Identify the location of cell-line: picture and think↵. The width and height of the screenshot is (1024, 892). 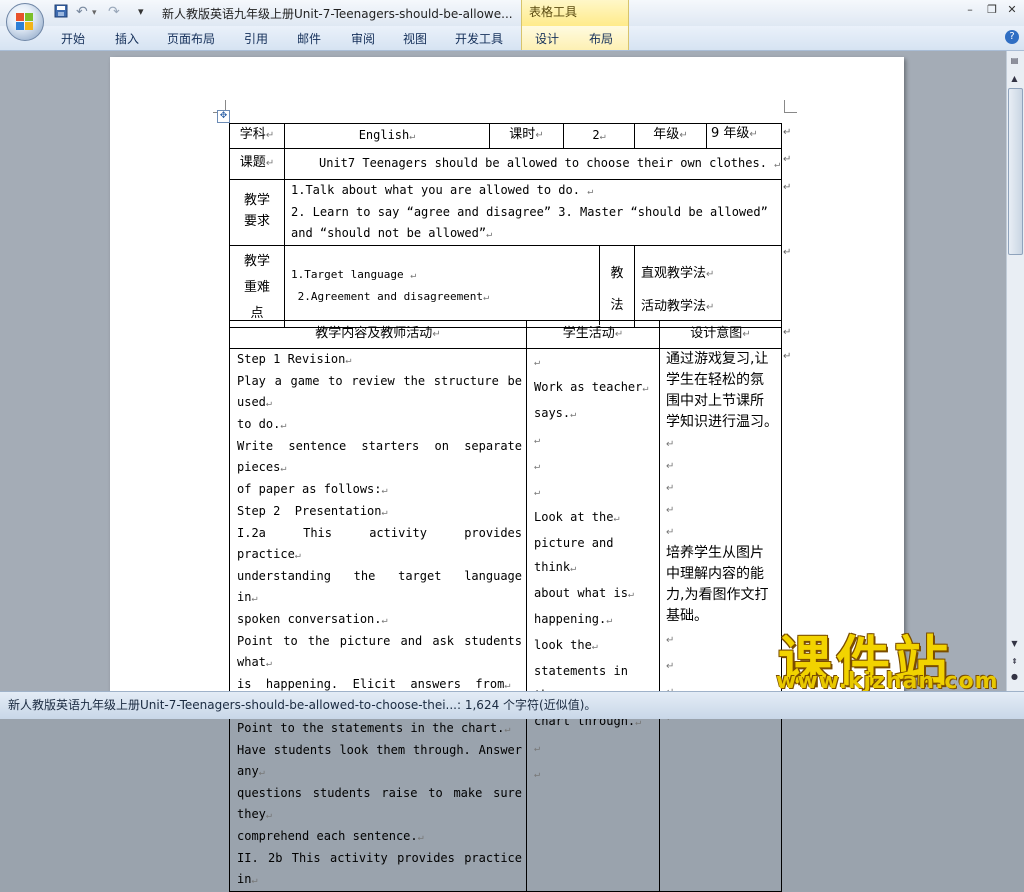
(594, 556).